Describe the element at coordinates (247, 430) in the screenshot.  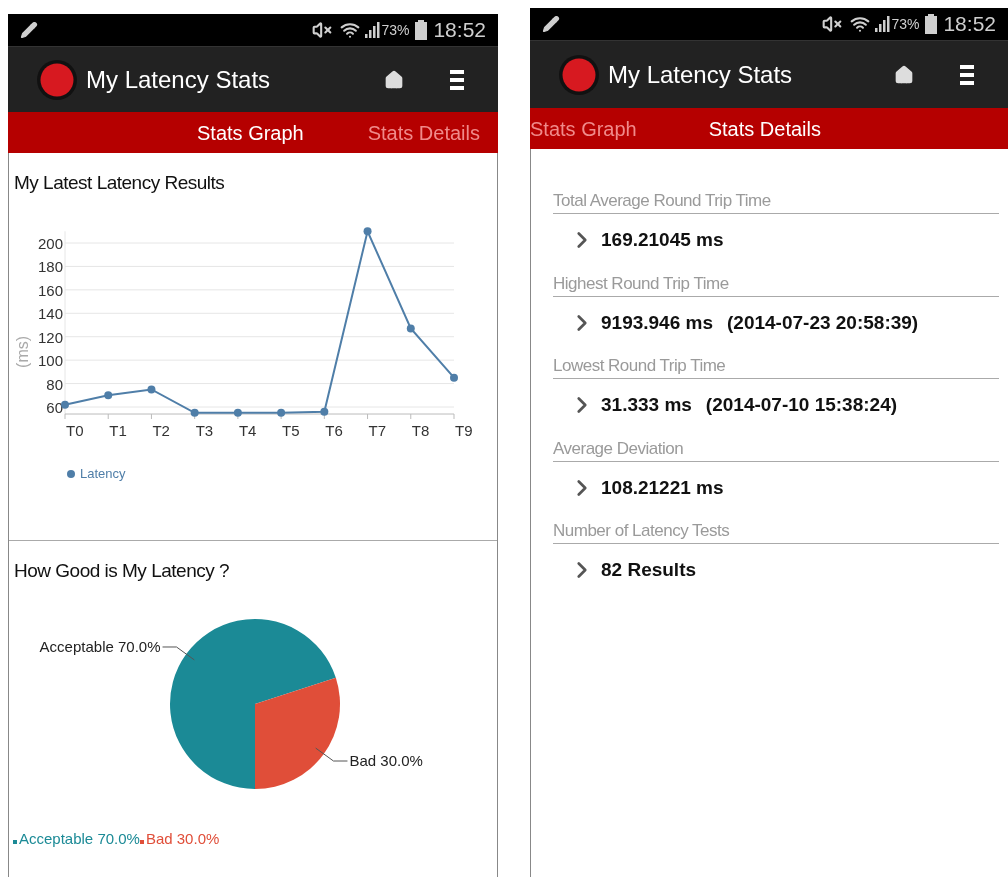
I see `x-tick-label: T4` at that location.